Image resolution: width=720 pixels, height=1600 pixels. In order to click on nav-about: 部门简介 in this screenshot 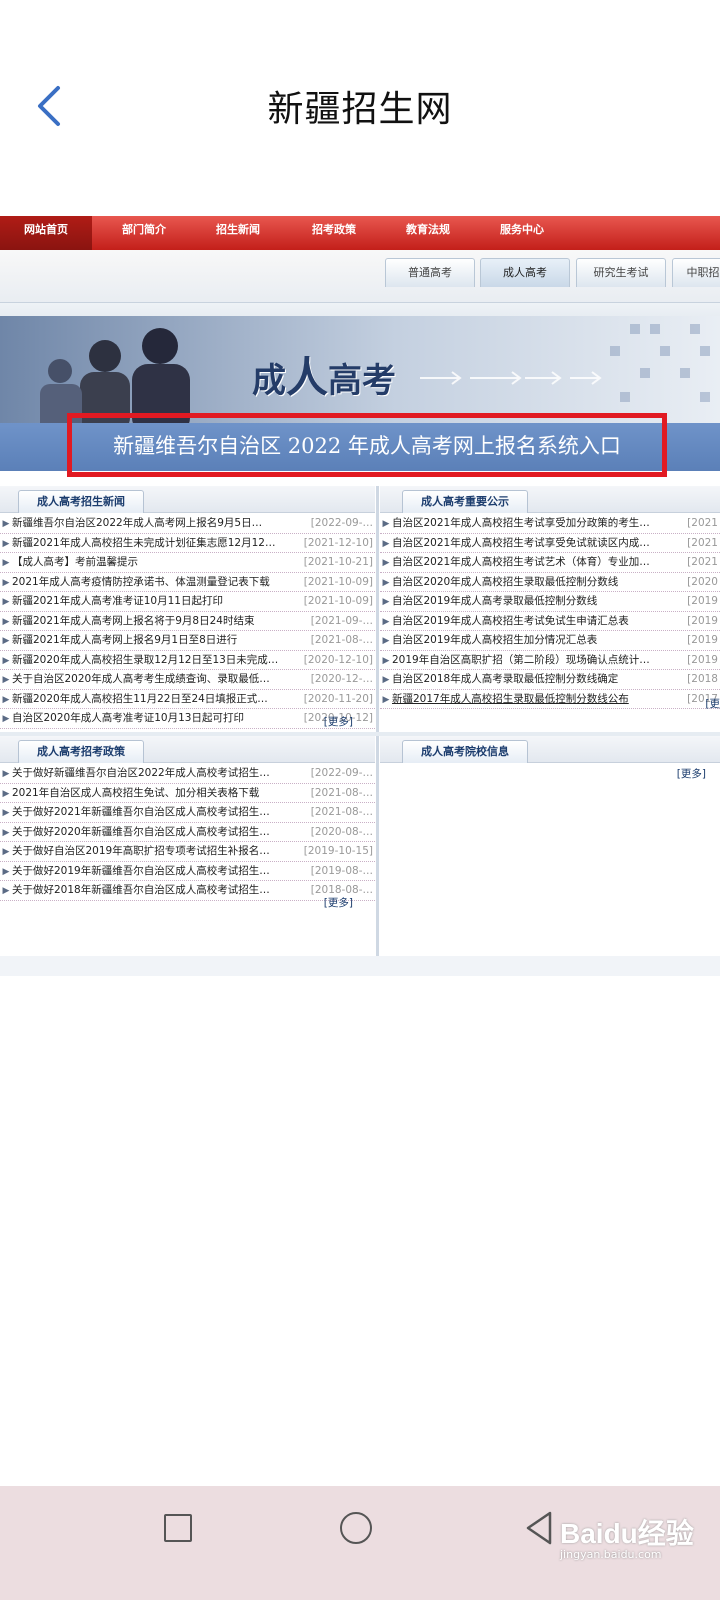, I will do `click(144, 233)`.